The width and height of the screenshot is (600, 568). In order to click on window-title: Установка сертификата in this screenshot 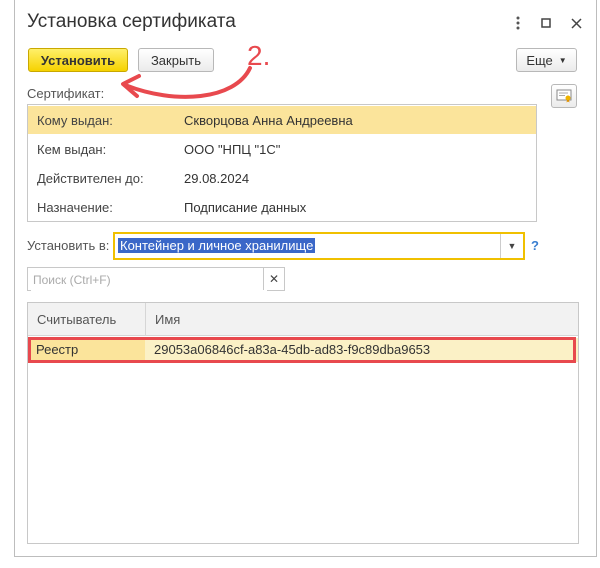, I will do `click(131, 21)`.